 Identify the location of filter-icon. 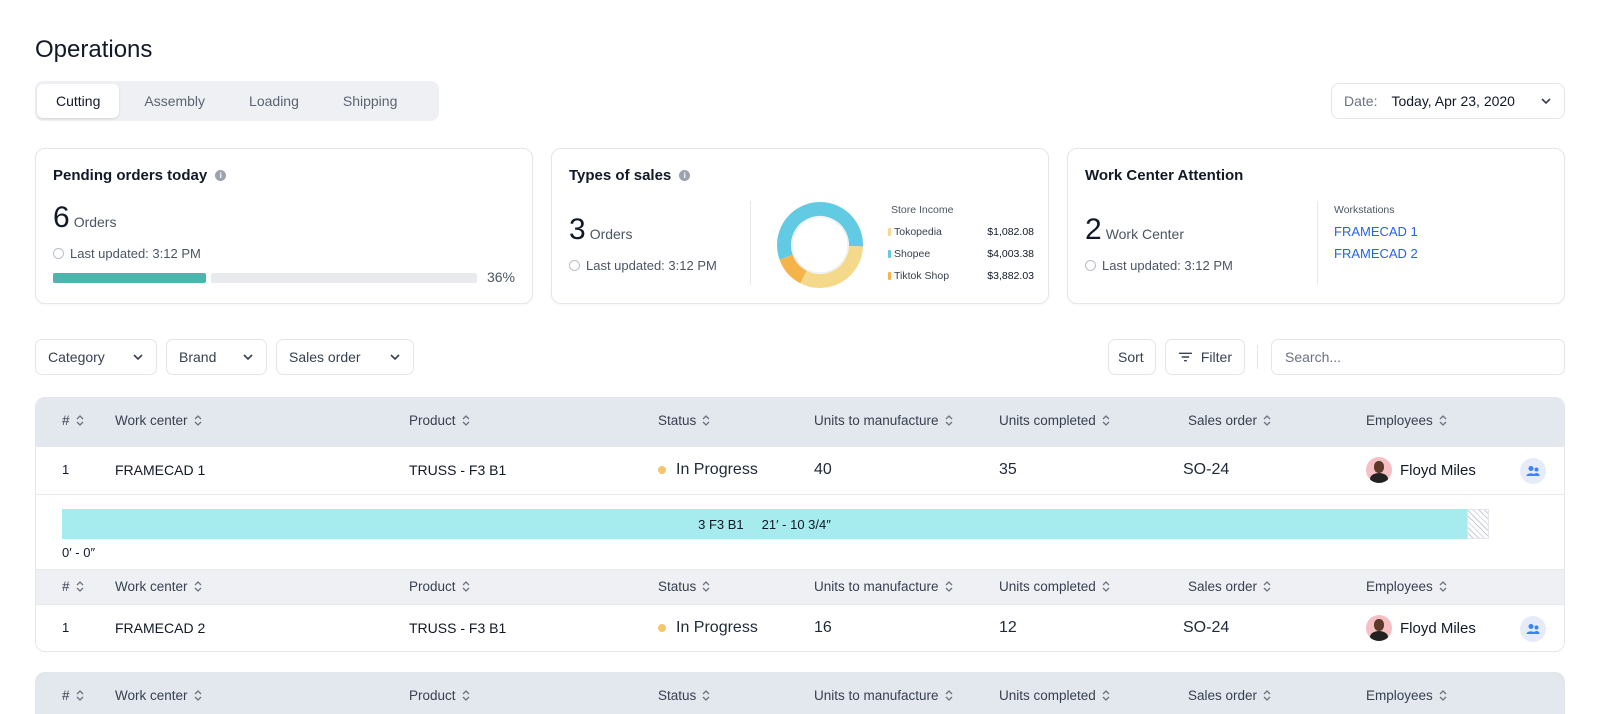
(1185, 357).